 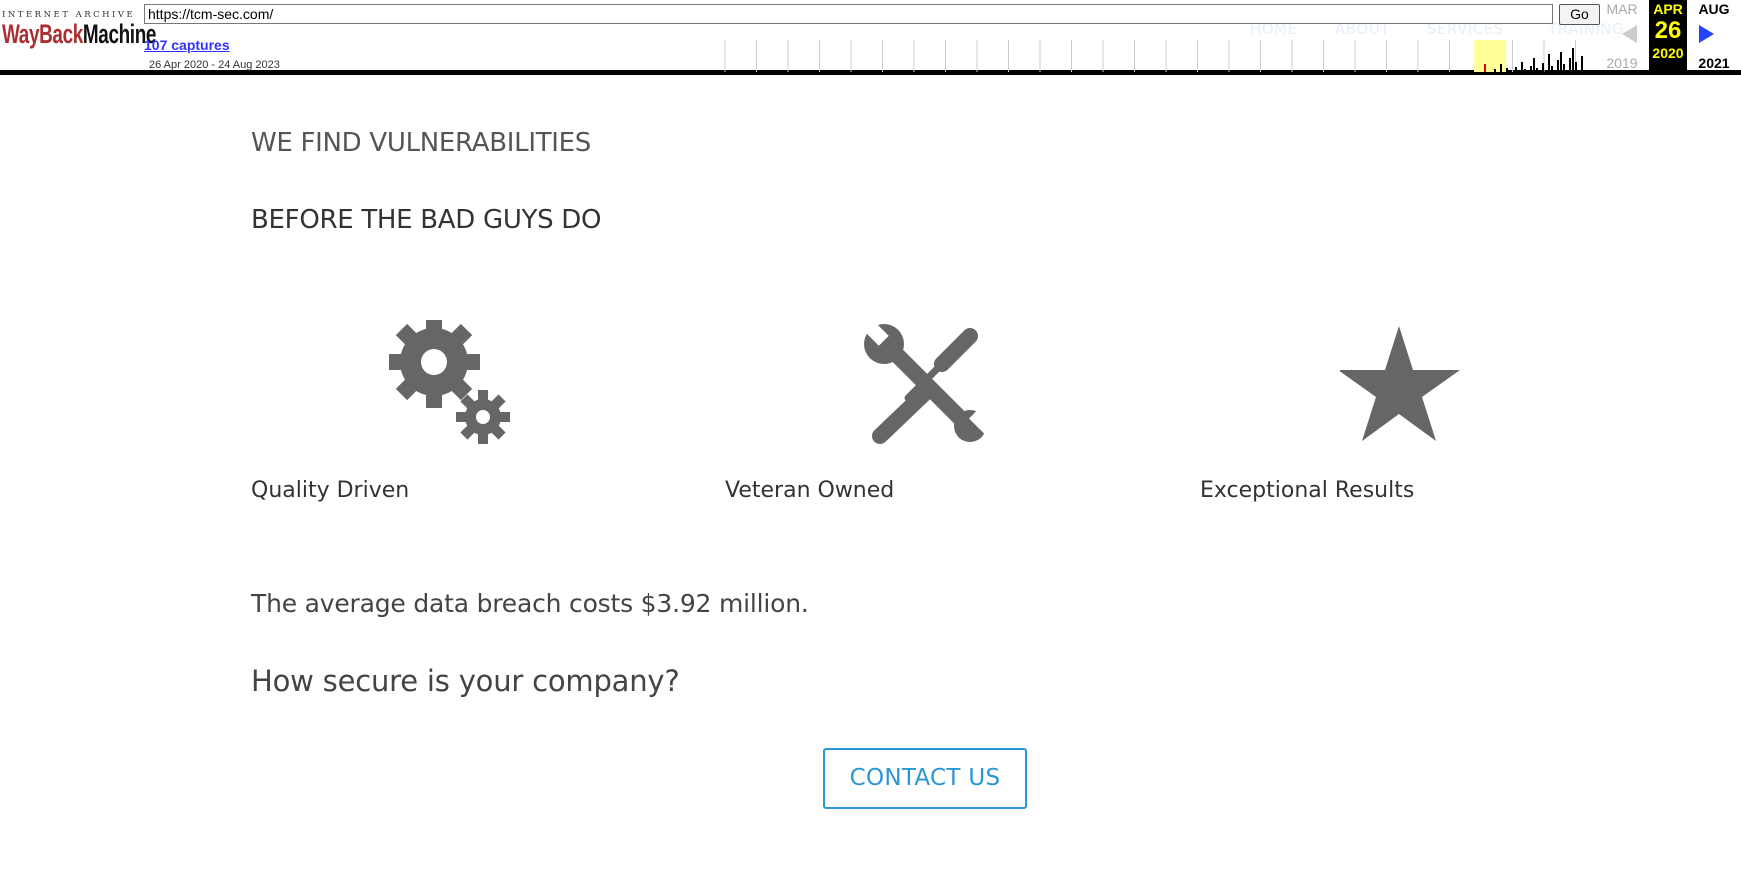 I want to click on go-button: Go, so click(x=1579, y=14).